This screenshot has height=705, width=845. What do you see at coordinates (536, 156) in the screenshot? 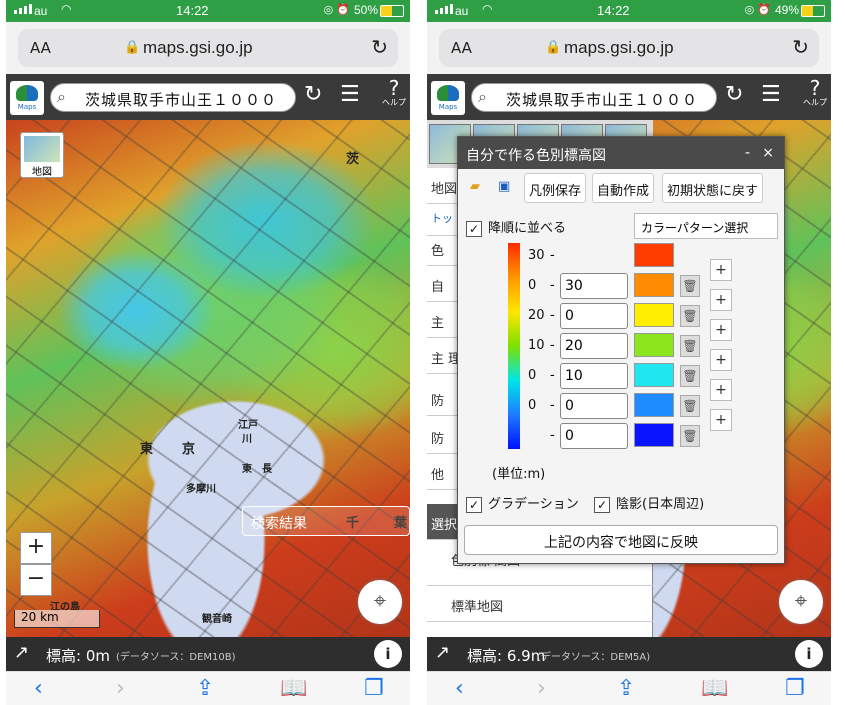
I see `dialog-title: 自分で作る色別標高図` at bounding box center [536, 156].